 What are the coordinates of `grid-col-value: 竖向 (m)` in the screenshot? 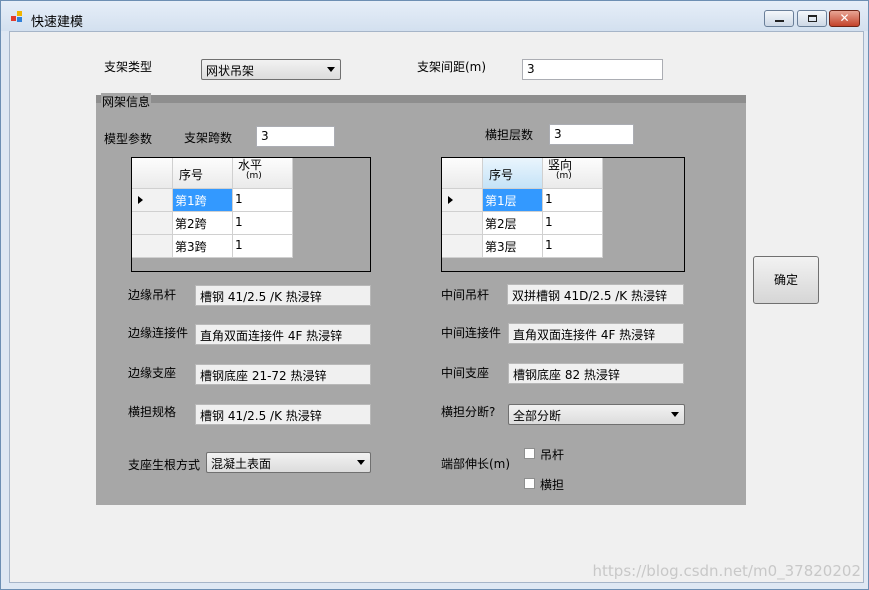 It's located at (573, 173).